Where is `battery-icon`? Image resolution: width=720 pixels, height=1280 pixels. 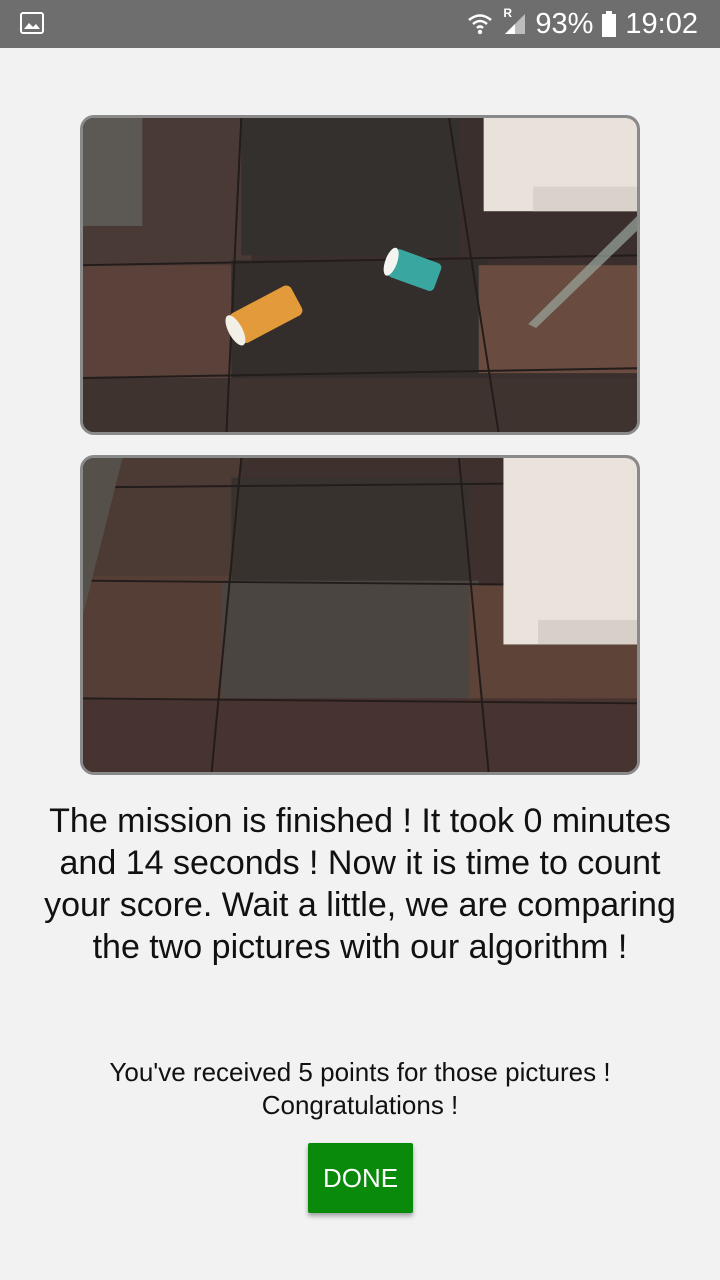
battery-icon is located at coordinates (609, 24).